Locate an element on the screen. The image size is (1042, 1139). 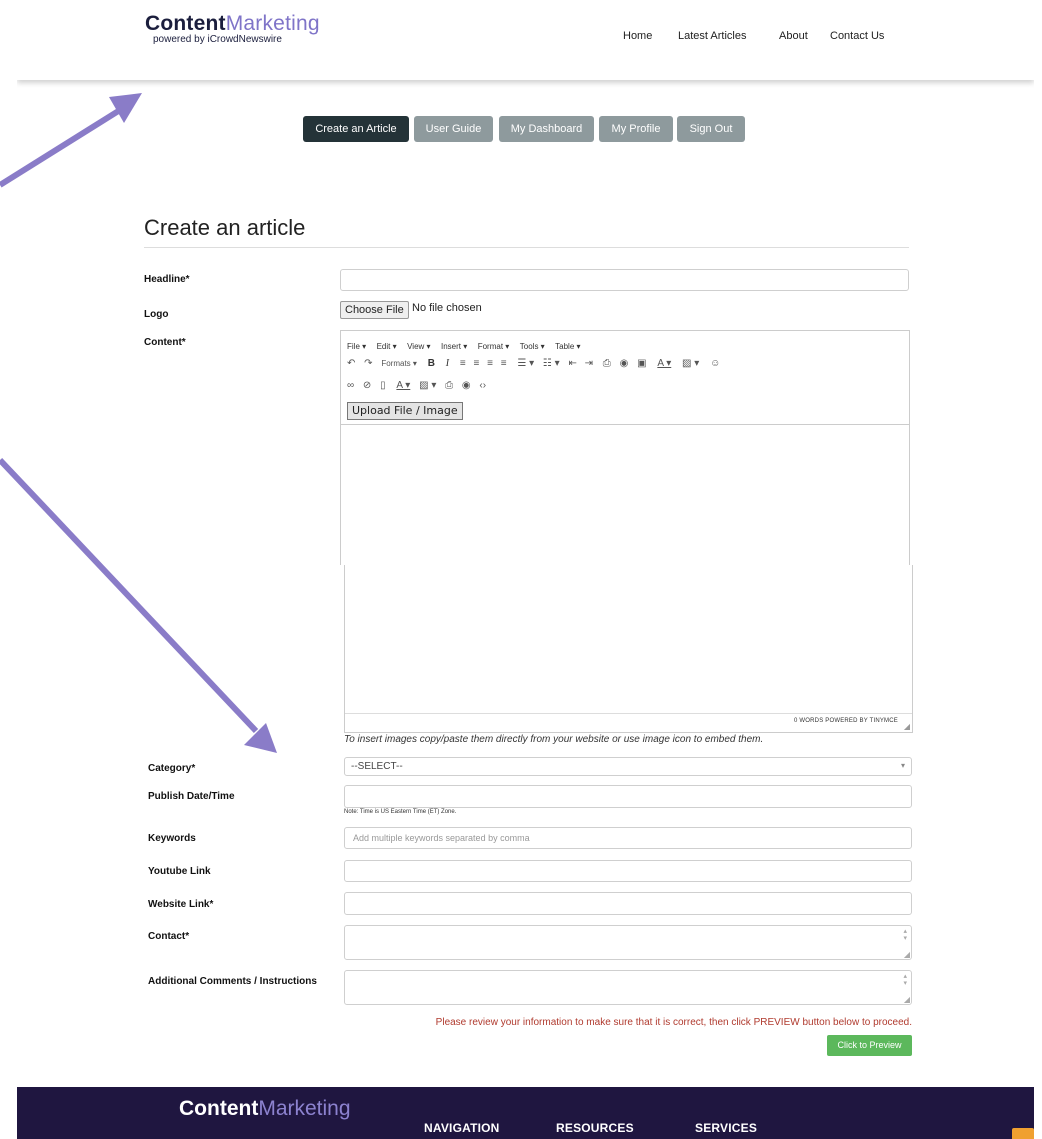
category-select-value: --SELECT-- is located at coordinates (377, 766).